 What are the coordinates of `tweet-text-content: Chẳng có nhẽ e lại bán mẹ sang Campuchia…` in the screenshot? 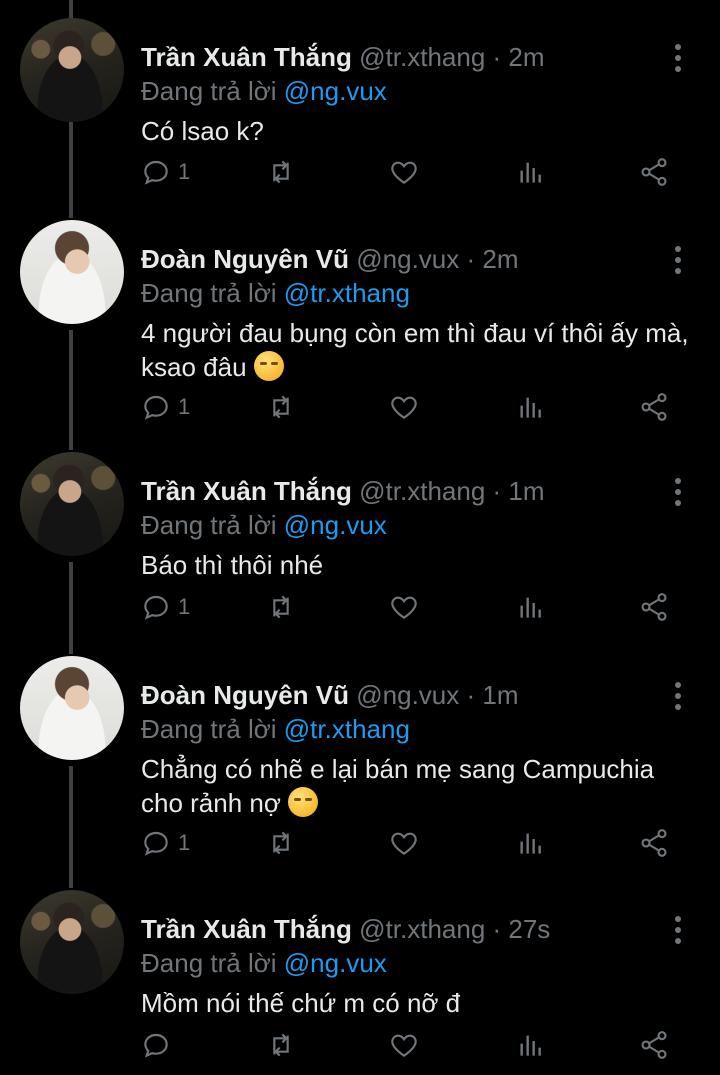 It's located at (398, 786).